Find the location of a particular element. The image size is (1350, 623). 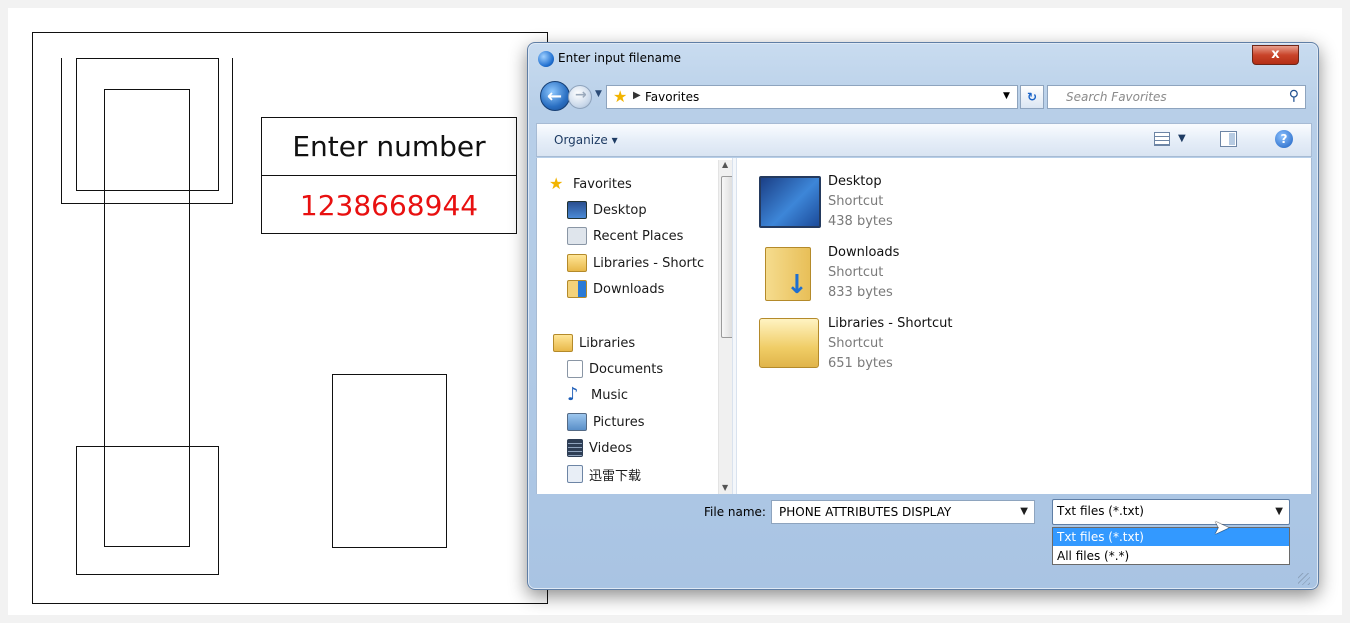

phone-side-rectangle is located at coordinates (389, 461).